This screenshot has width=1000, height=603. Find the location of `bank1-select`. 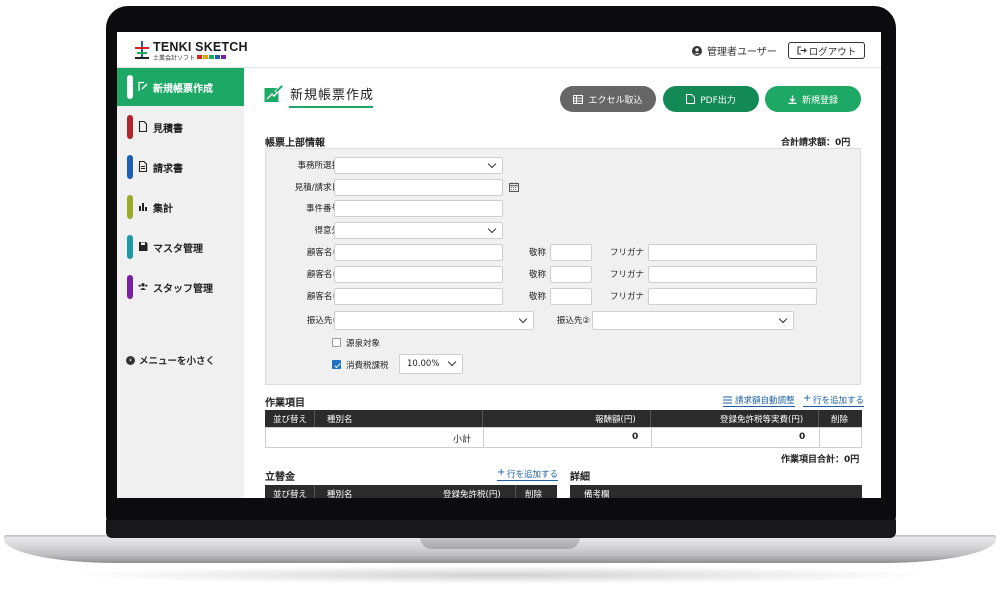

bank1-select is located at coordinates (434, 320).